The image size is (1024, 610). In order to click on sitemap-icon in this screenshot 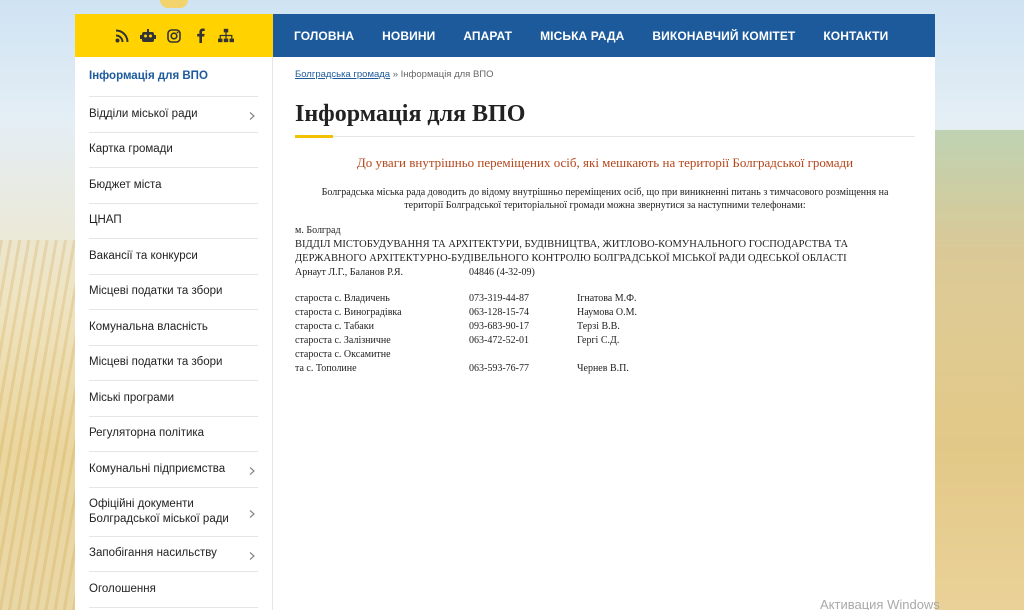, I will do `click(226, 36)`.